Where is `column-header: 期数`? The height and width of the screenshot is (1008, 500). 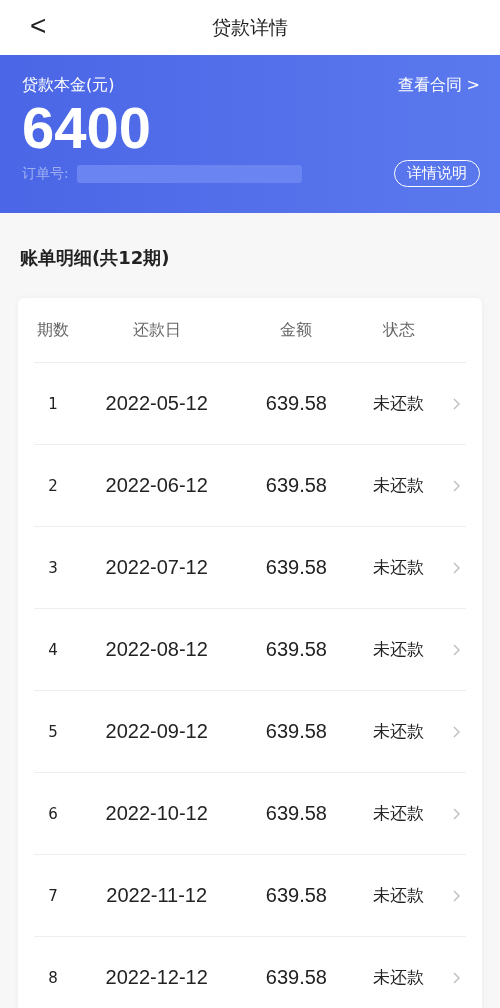 column-header: 期数 is located at coordinates (52, 330).